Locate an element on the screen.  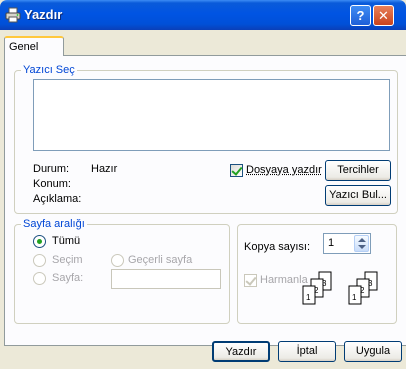
tab-general: Genel is located at coordinates (34, 46).